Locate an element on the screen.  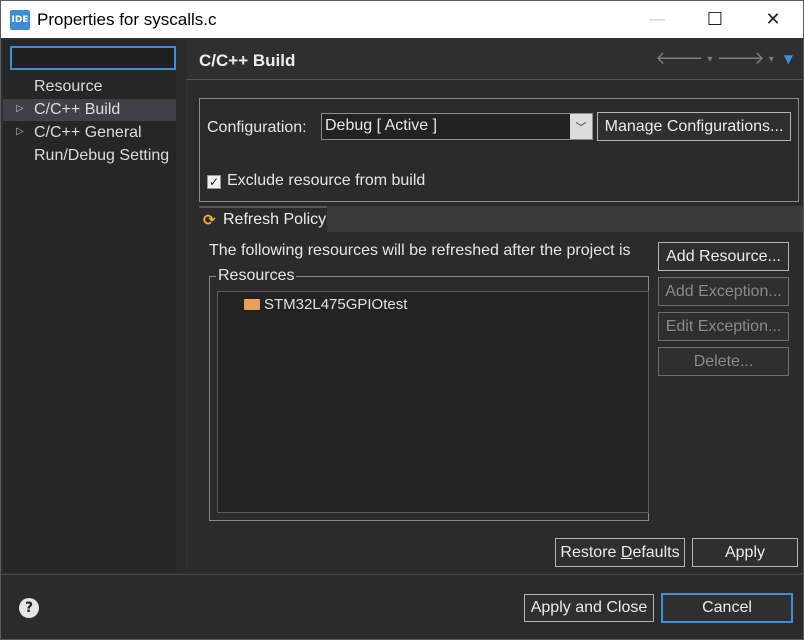
filter-input is located at coordinates (93, 58).